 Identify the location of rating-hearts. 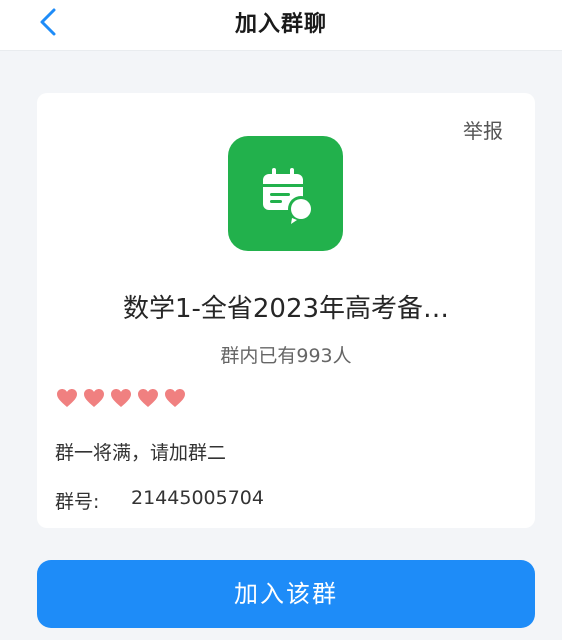
(121, 399).